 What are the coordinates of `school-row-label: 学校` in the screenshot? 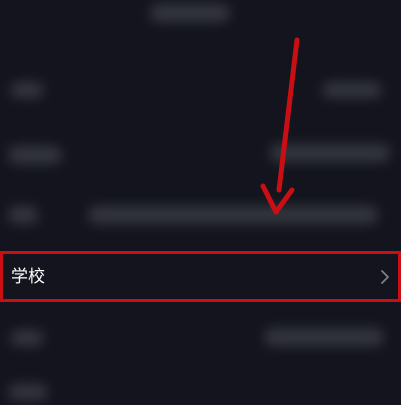 It's located at (28, 277).